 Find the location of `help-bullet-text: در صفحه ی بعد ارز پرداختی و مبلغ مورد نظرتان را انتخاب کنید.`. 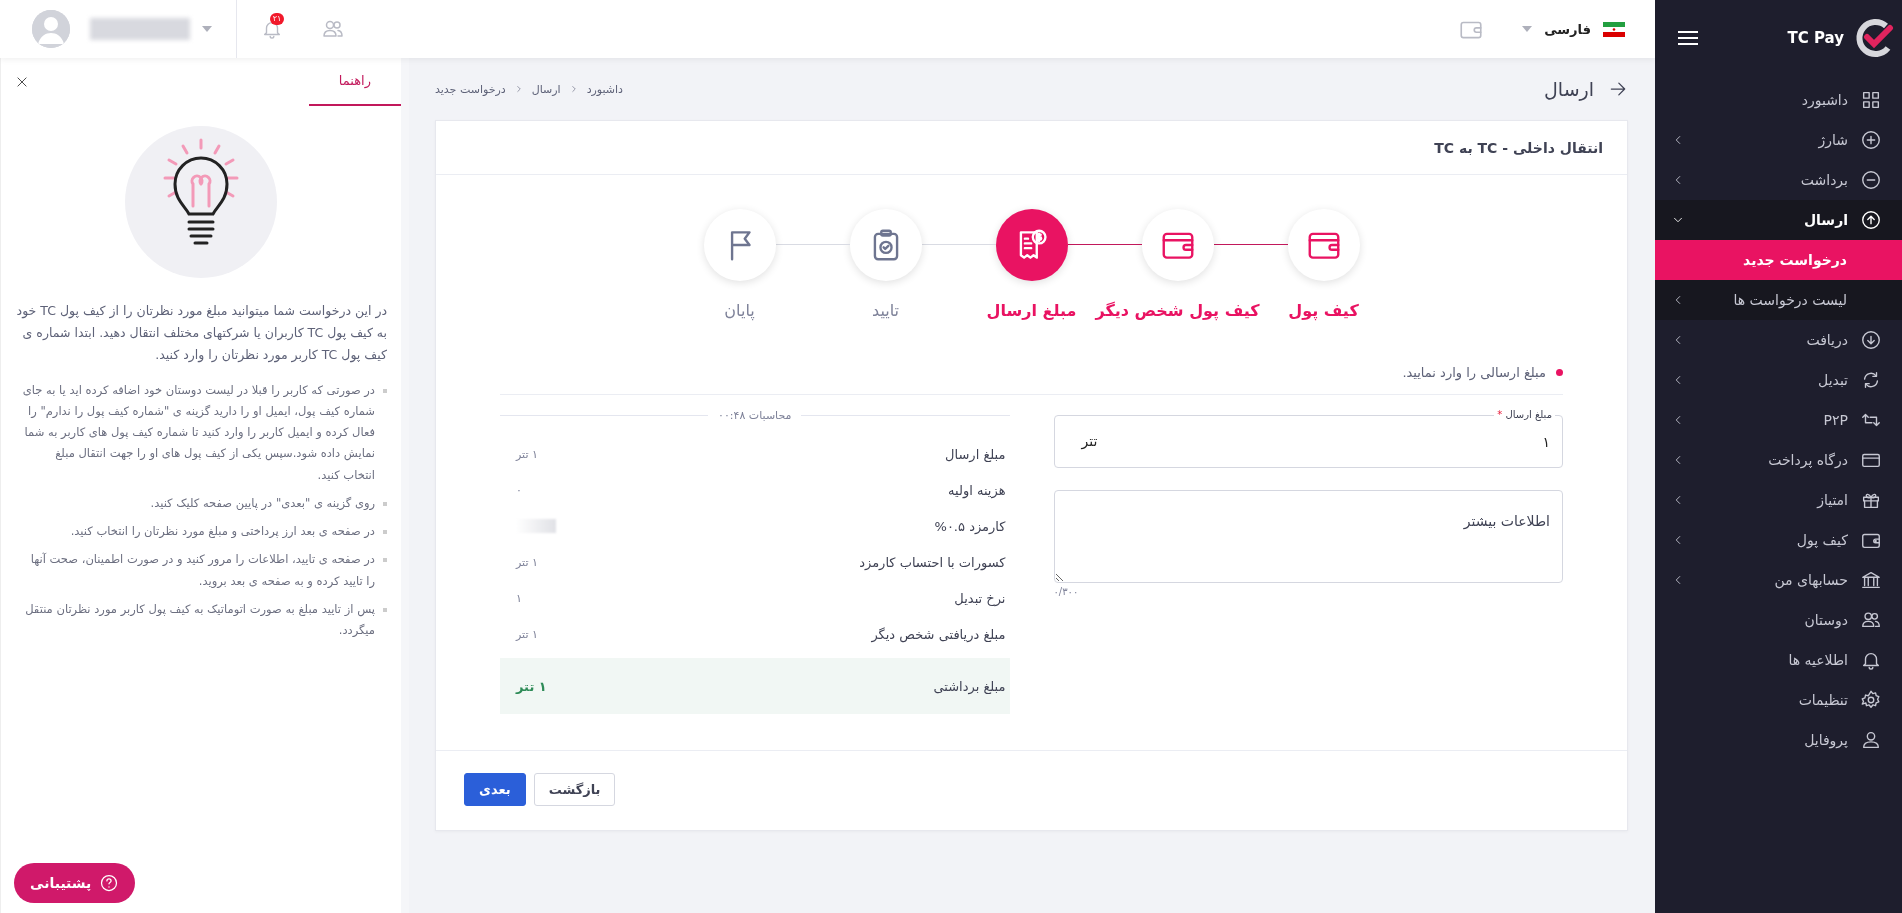

help-bullet-text: در صفحه ی بعد ارز پرداختی و مبلغ مورد نظرتان را انتخاب کنید. is located at coordinates (222, 532).